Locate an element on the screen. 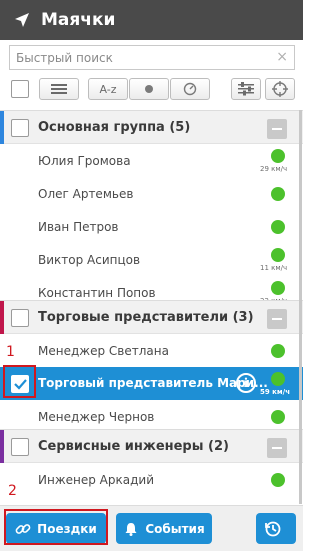  list-item-selected: Торговый представитель Мари... i 59 км/ч is located at coordinates (151, 383).